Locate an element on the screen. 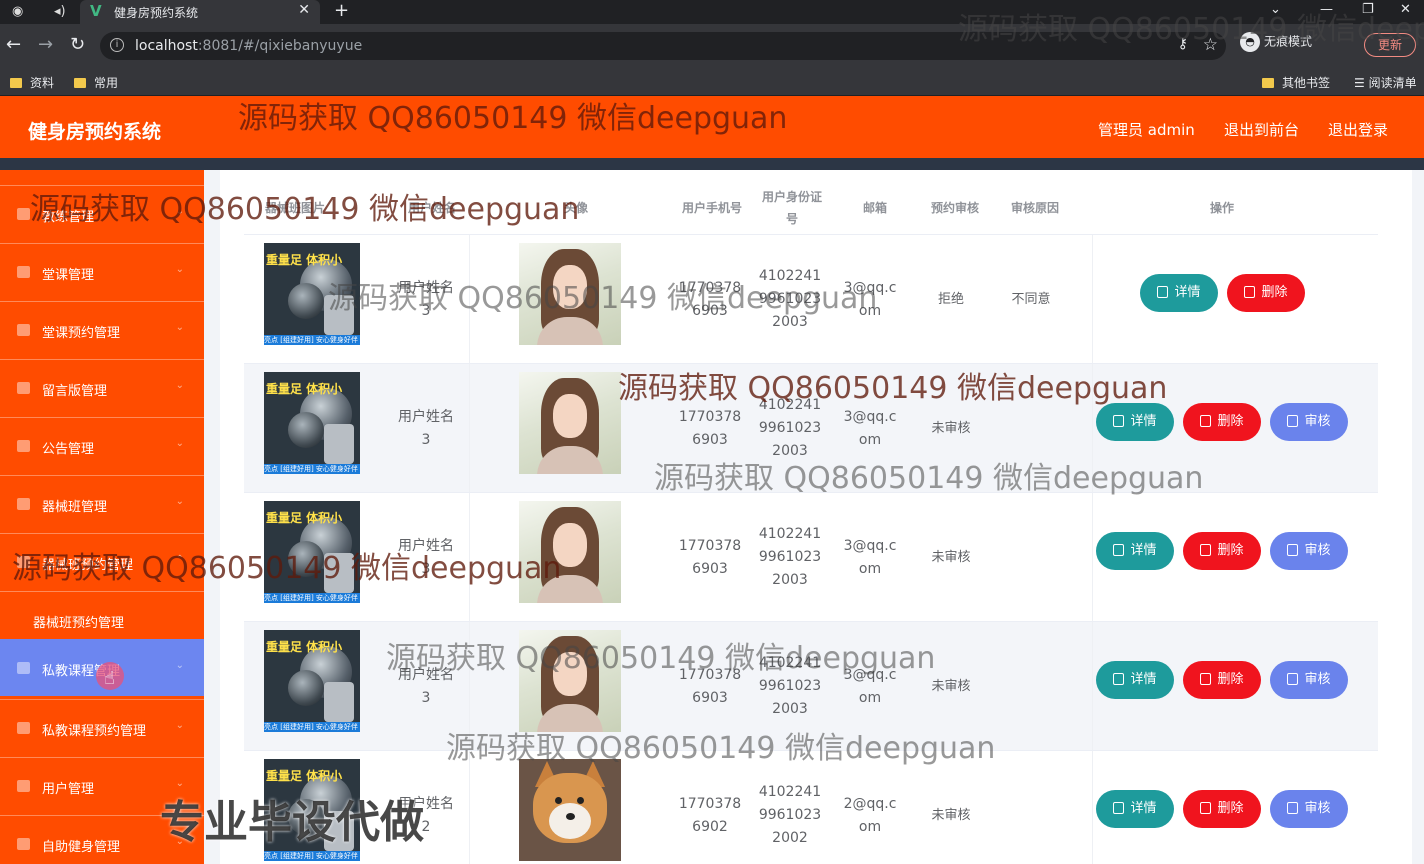  sidebar-item-equipment: 器械班管理 ⌄ is located at coordinates (102, 503).